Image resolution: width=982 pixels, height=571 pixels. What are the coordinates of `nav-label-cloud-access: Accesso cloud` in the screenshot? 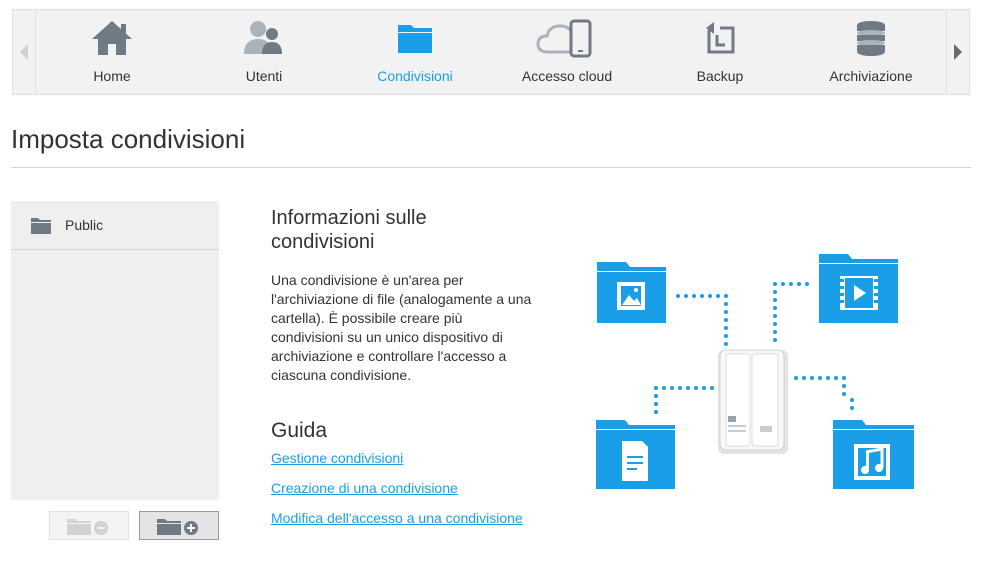 It's located at (567, 76).